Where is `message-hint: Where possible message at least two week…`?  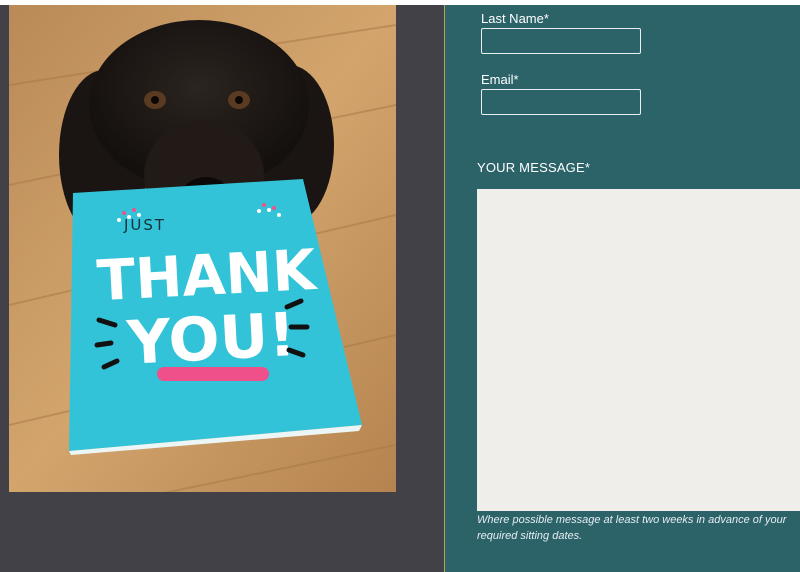 message-hint: Where possible message at least two week… is located at coordinates (632, 528).